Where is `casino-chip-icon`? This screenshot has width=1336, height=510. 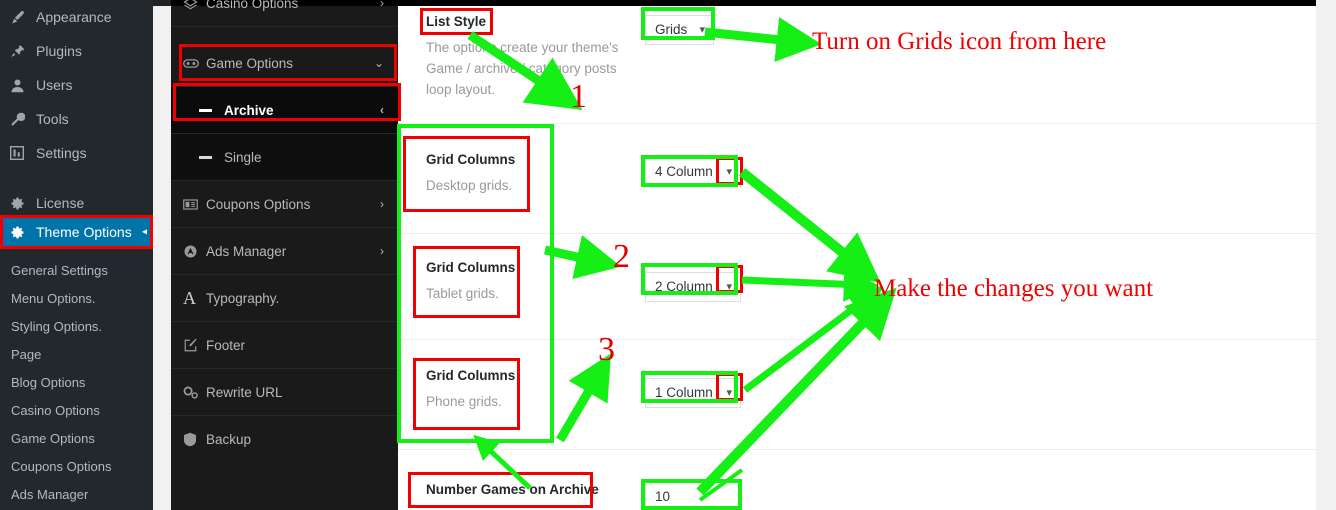
casino-chip-icon is located at coordinates (194, 5).